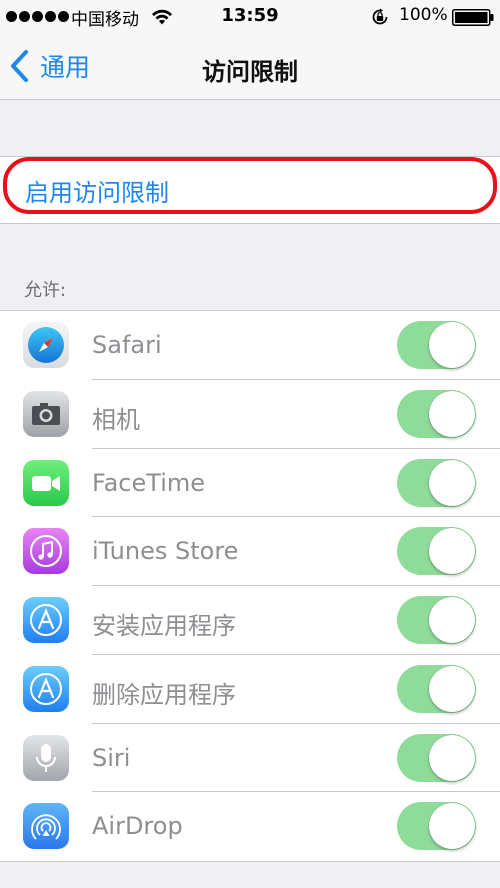 Image resolution: width=500 pixels, height=888 pixels. Describe the element at coordinates (250, 483) in the screenshot. I see `list-item-facetime: FaceTime` at that location.